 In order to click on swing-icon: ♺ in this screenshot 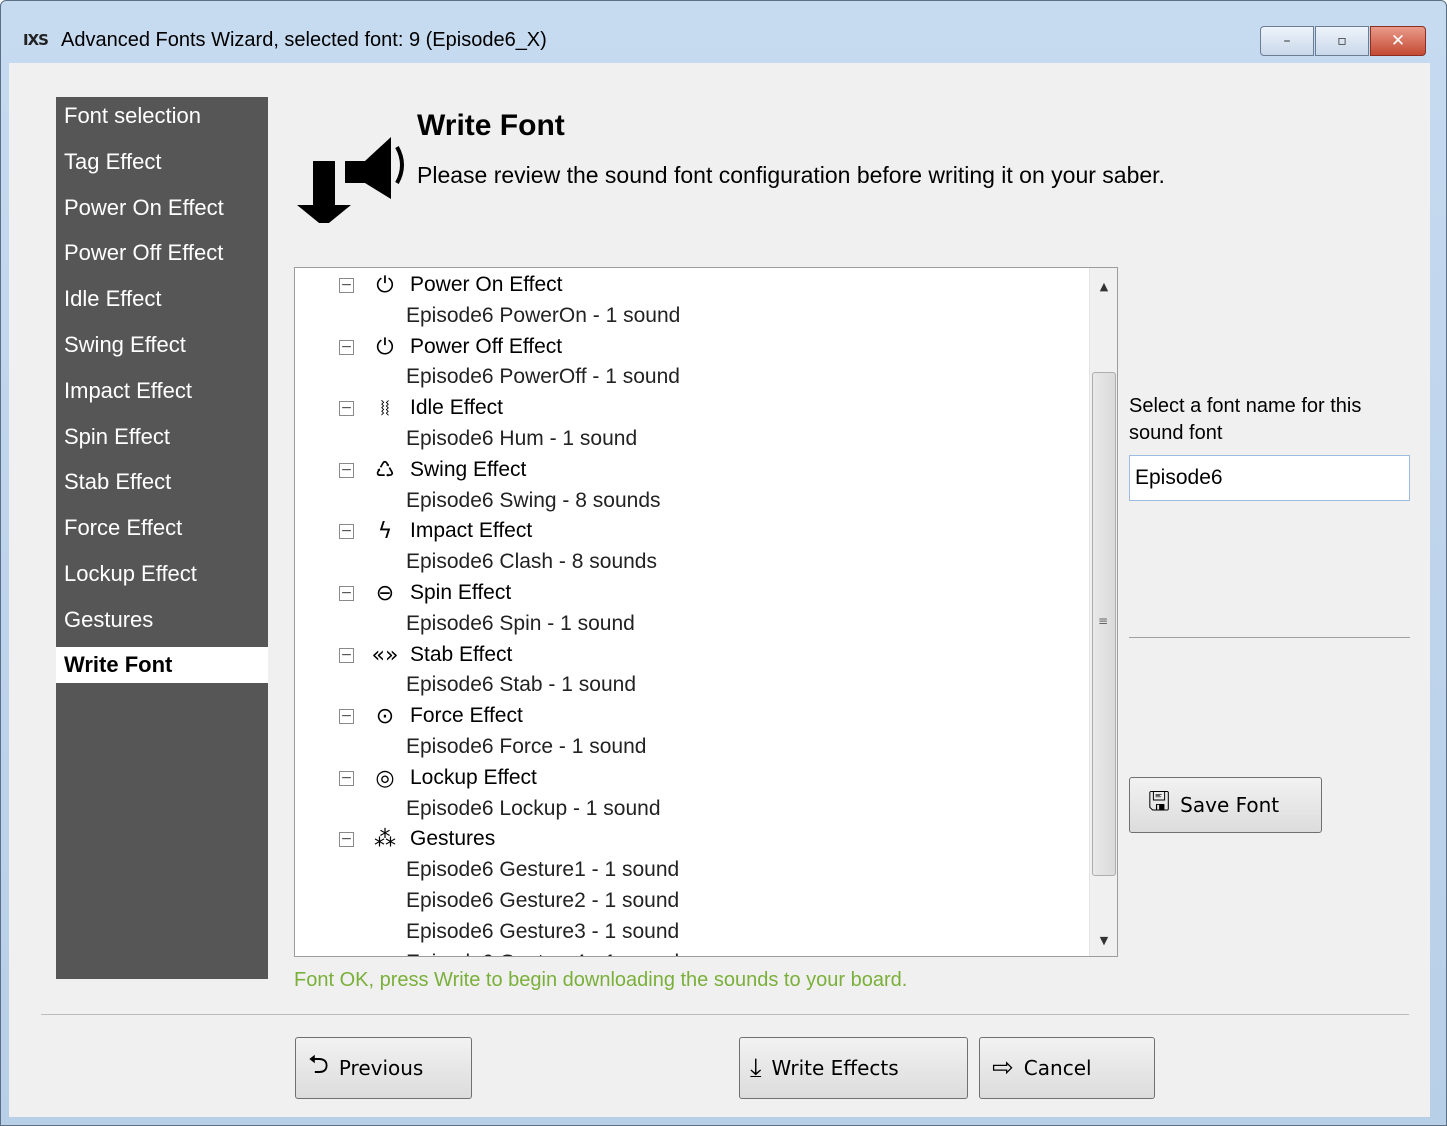, I will do `click(385, 470)`.